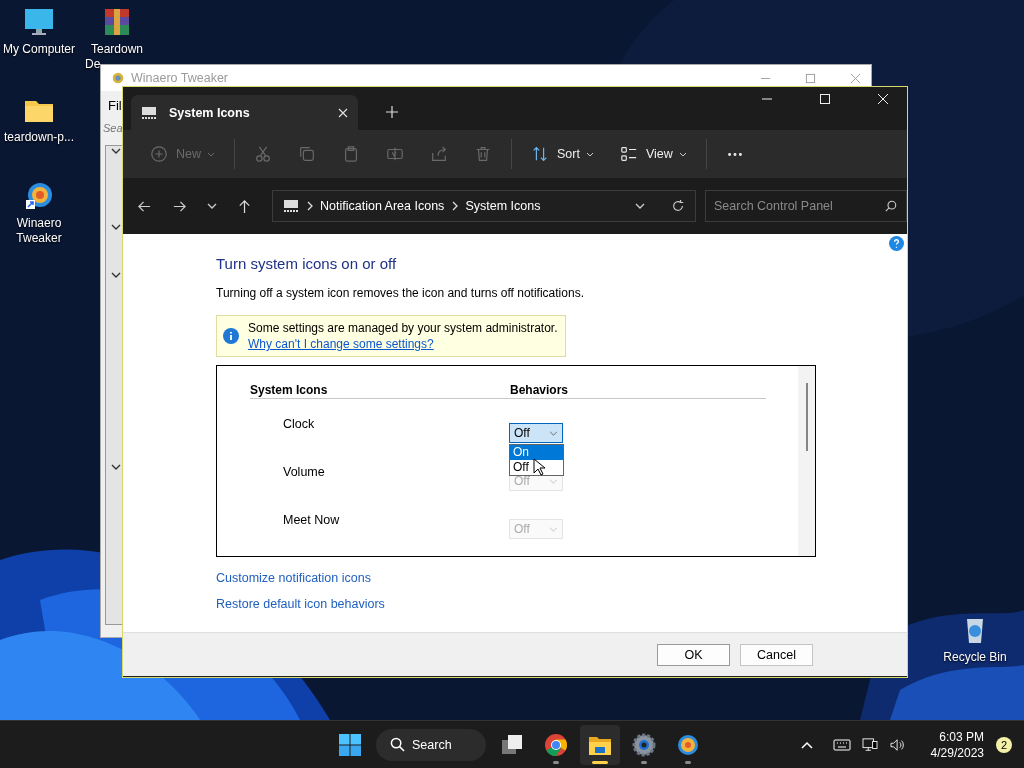 This screenshot has width=1024, height=768. What do you see at coordinates (869, 744) in the screenshot?
I see `network-icon` at bounding box center [869, 744].